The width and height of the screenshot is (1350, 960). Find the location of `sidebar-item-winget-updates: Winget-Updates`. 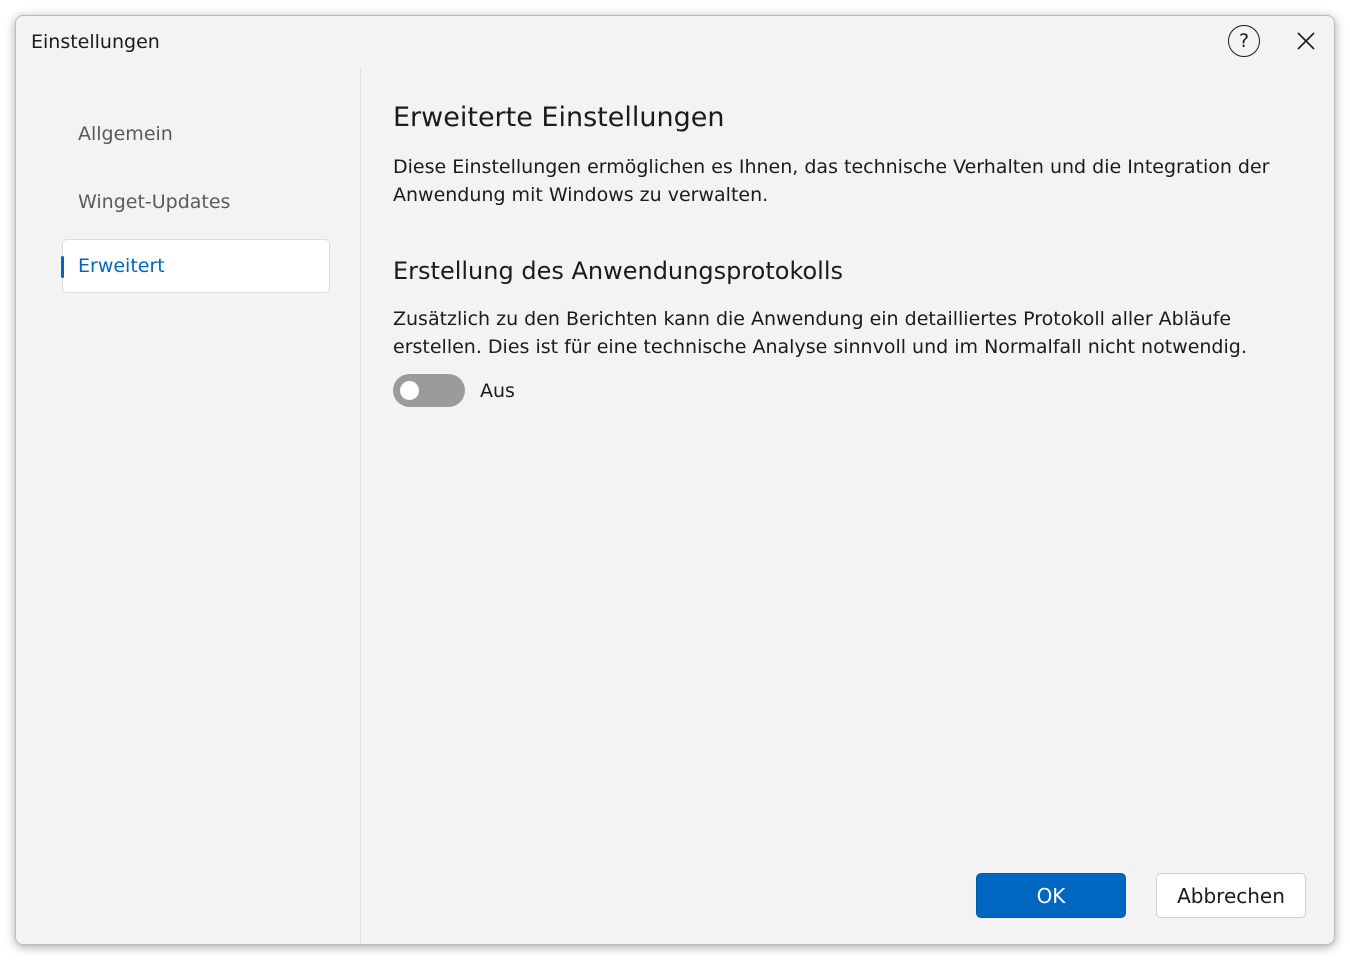

sidebar-item-winget-updates: Winget-Updates is located at coordinates (196, 202).